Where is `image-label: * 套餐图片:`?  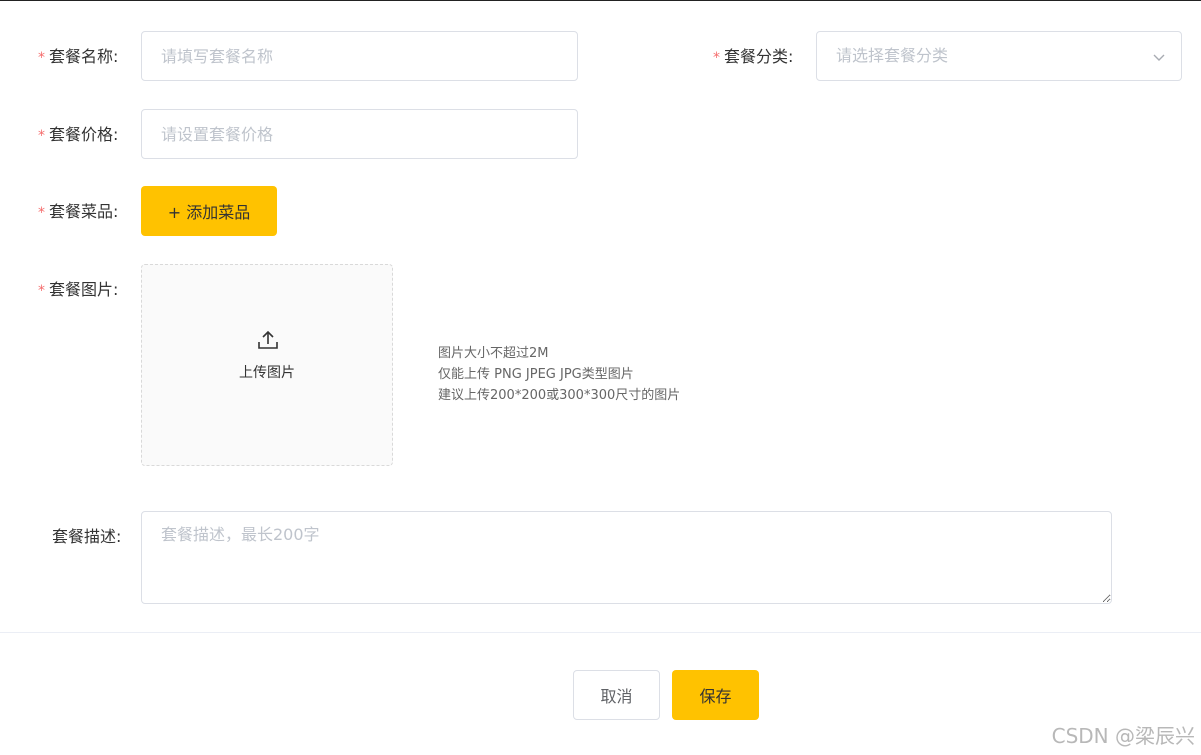
image-label: * 套餐图片: is located at coordinates (78, 289).